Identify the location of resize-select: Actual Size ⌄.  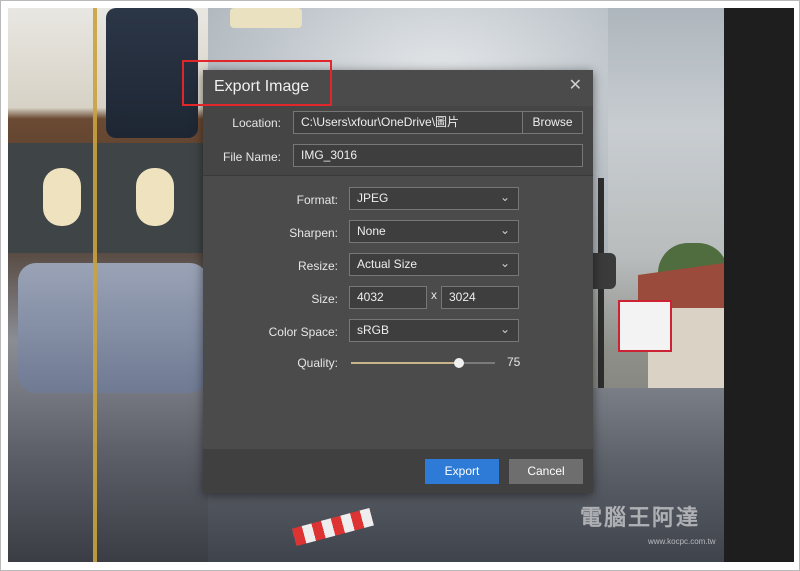
(434, 264).